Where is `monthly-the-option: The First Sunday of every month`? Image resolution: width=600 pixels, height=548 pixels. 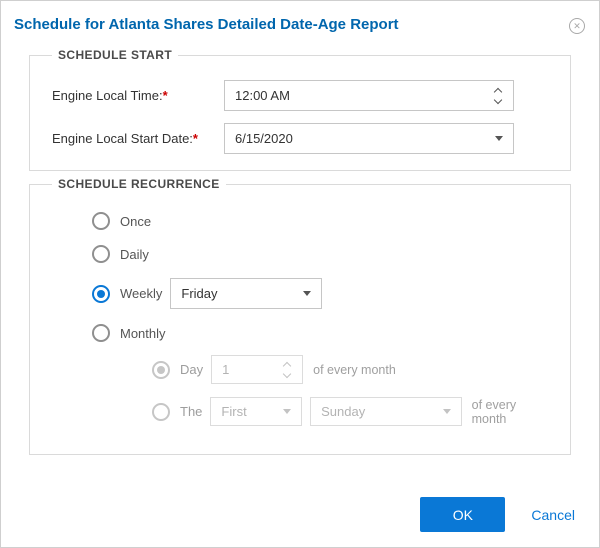
monthly-the-option: The First Sunday of every month is located at coordinates (353, 411).